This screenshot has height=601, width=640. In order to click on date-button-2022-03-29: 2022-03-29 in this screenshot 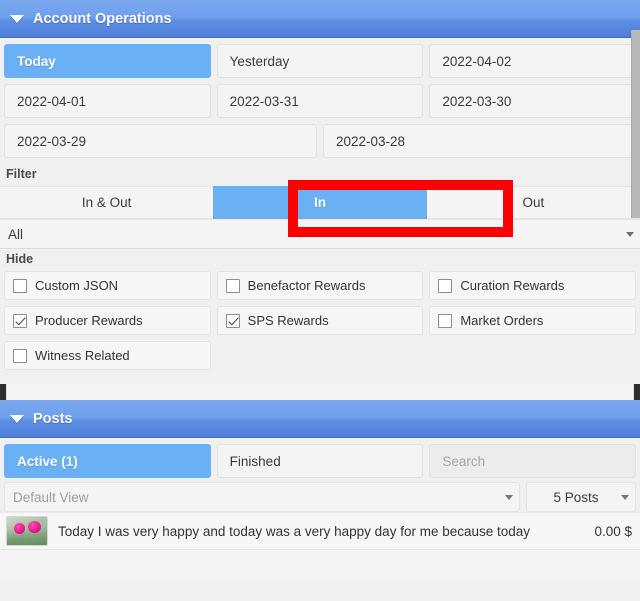, I will do `click(160, 141)`.